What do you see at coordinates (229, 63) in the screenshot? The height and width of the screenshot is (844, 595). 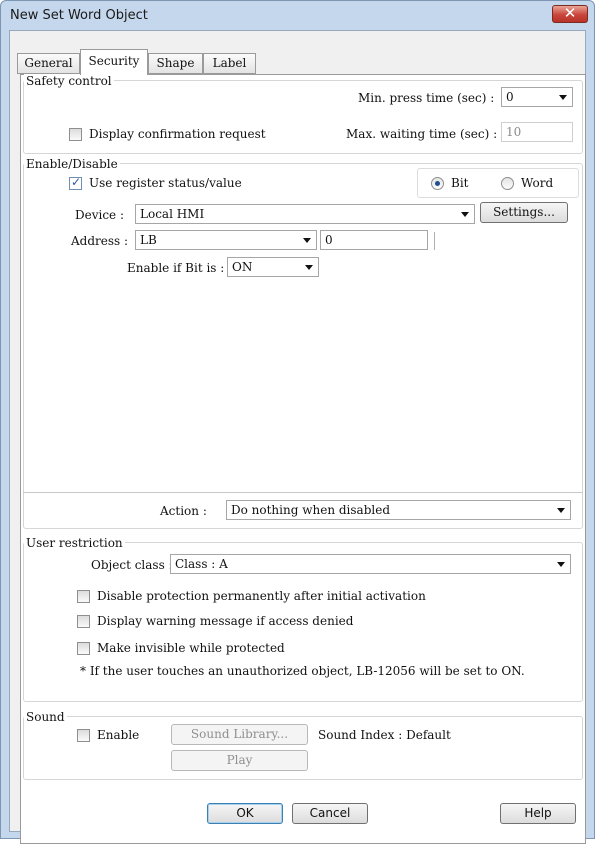 I see `tab-label: Label` at bounding box center [229, 63].